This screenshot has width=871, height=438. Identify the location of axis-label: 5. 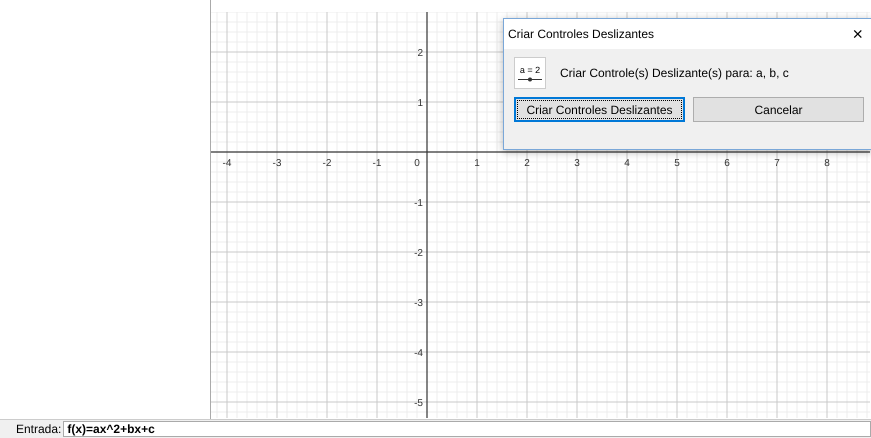
(677, 163).